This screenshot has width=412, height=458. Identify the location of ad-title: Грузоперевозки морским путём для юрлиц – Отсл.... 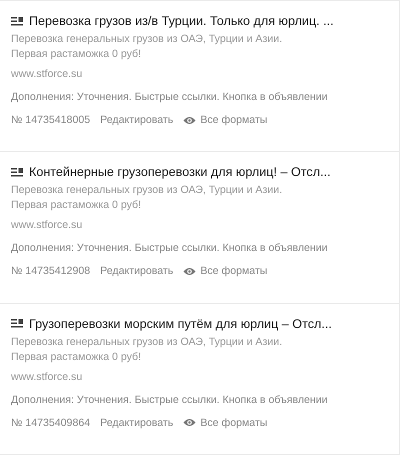
(180, 323).